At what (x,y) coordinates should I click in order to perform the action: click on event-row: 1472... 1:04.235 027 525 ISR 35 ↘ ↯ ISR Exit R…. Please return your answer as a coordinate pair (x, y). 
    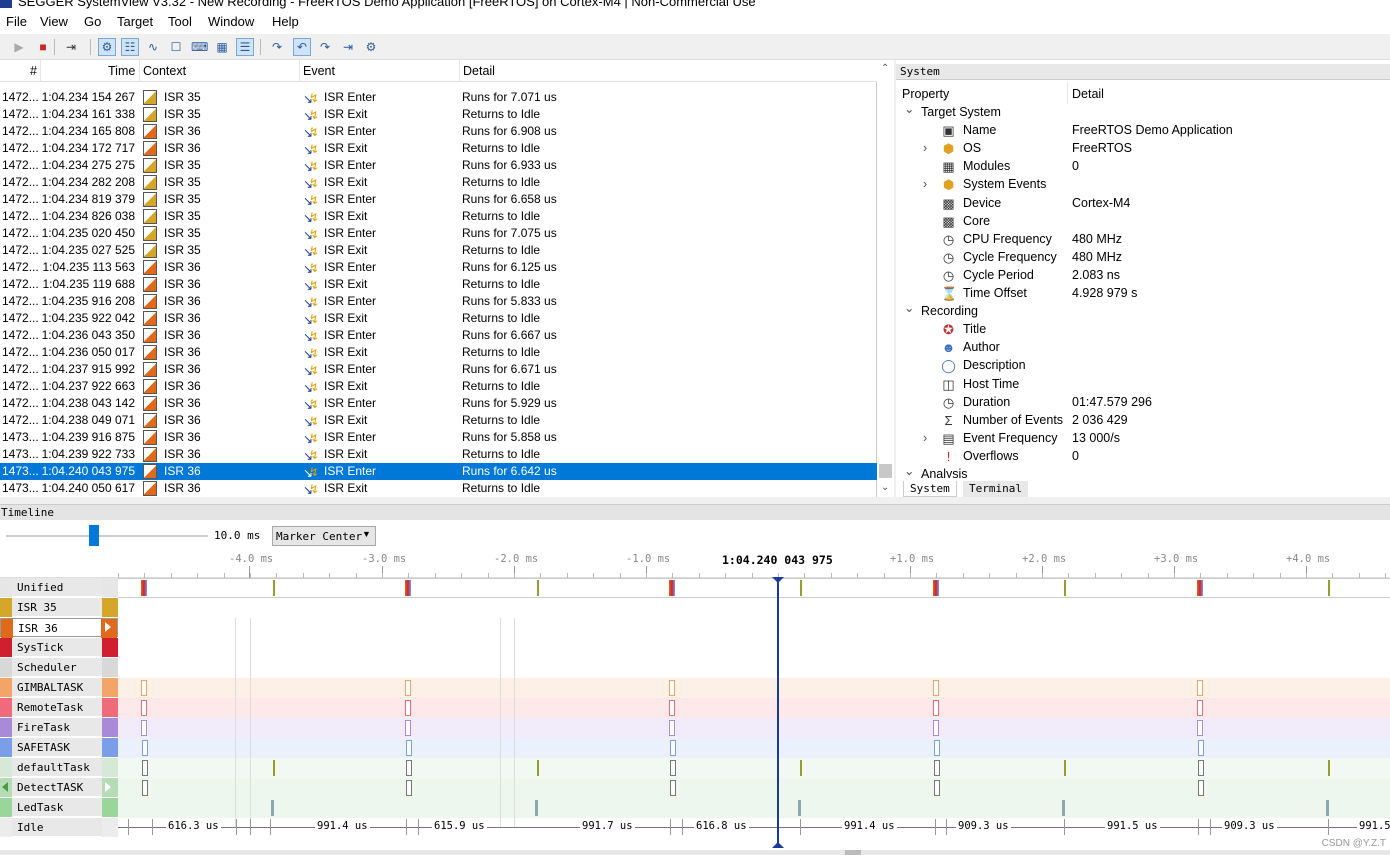
    Looking at the image, I should click on (438, 250).